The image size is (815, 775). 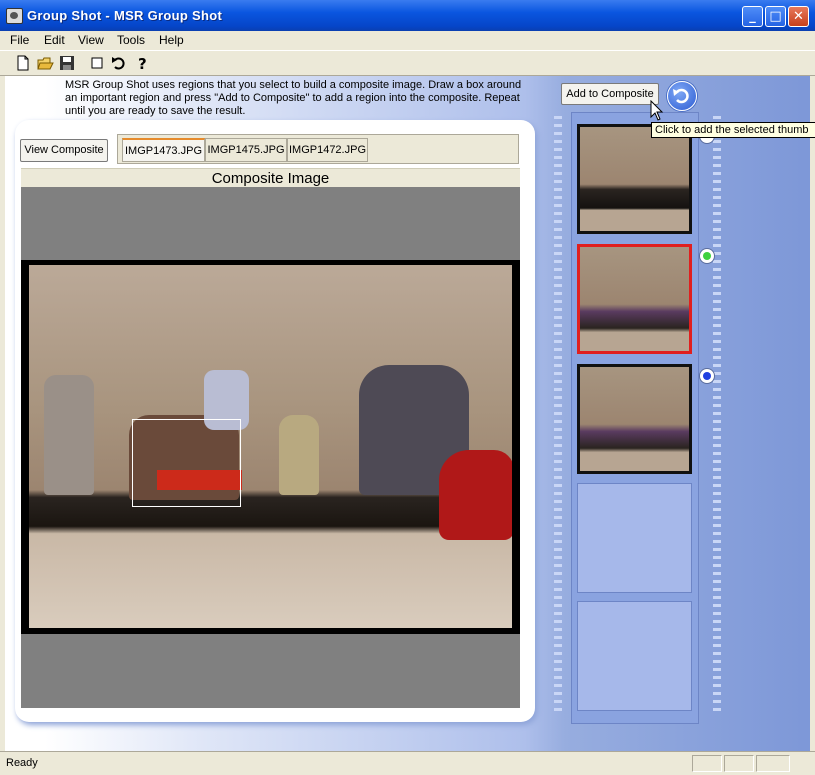 I want to click on save-icon, so click(x=67, y=63).